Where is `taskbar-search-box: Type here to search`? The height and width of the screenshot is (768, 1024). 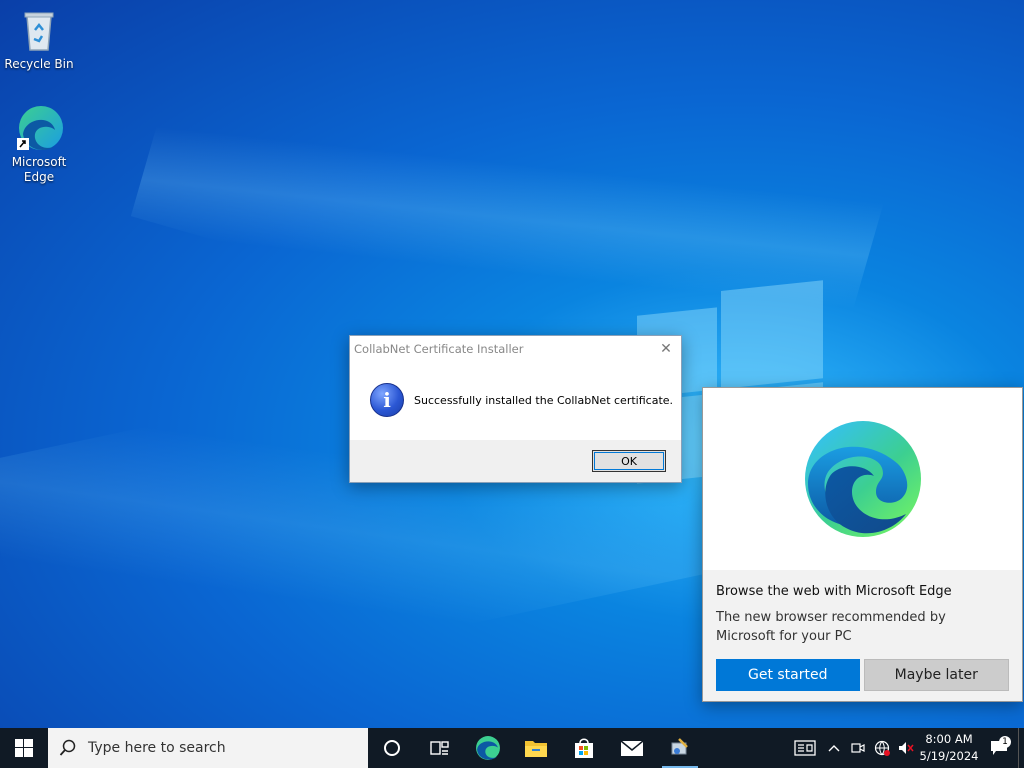
taskbar-search-box: Type here to search is located at coordinates (208, 748).